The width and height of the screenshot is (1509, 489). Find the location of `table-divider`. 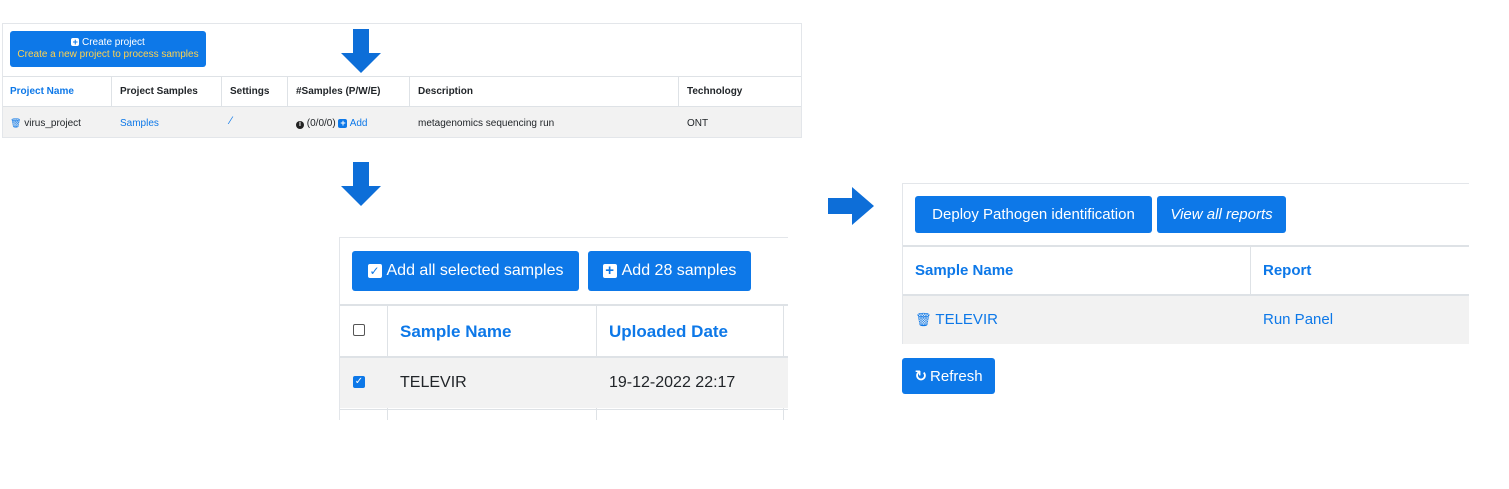

table-divider is located at coordinates (402, 76).